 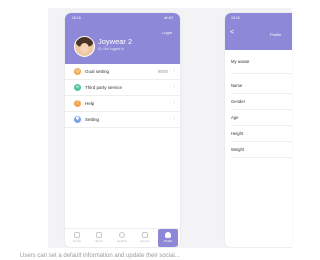 What do you see at coordinates (168, 18) in the screenshot?
I see `status-icons: all 4G` at bounding box center [168, 18].